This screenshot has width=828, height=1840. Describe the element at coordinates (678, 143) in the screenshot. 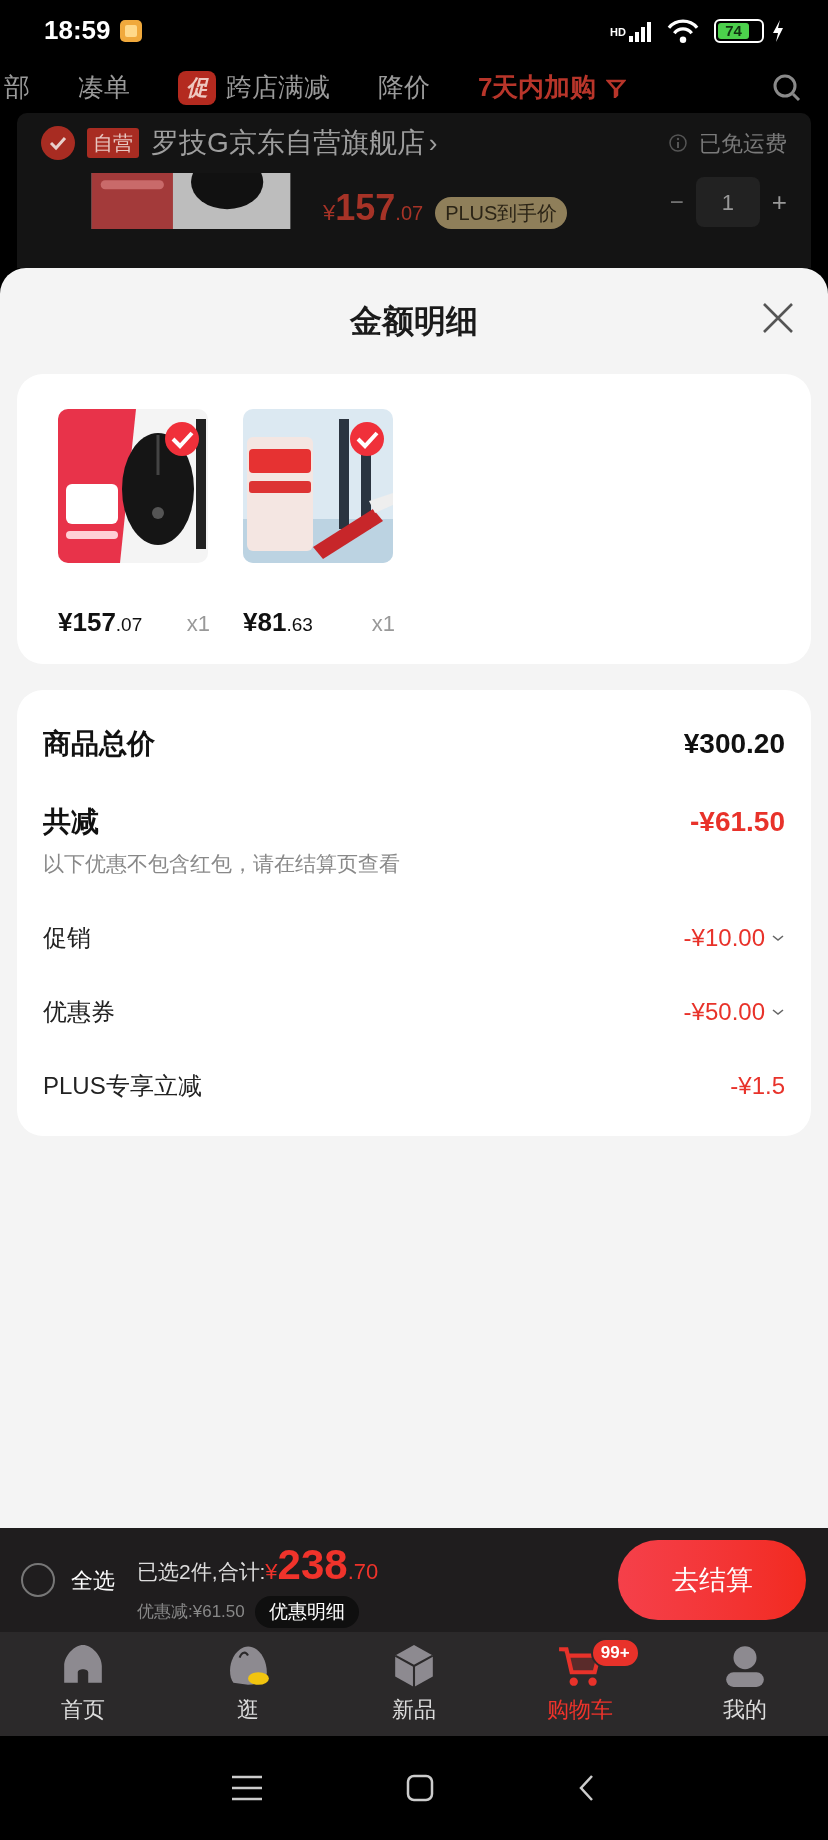

I see `info-icon` at that location.